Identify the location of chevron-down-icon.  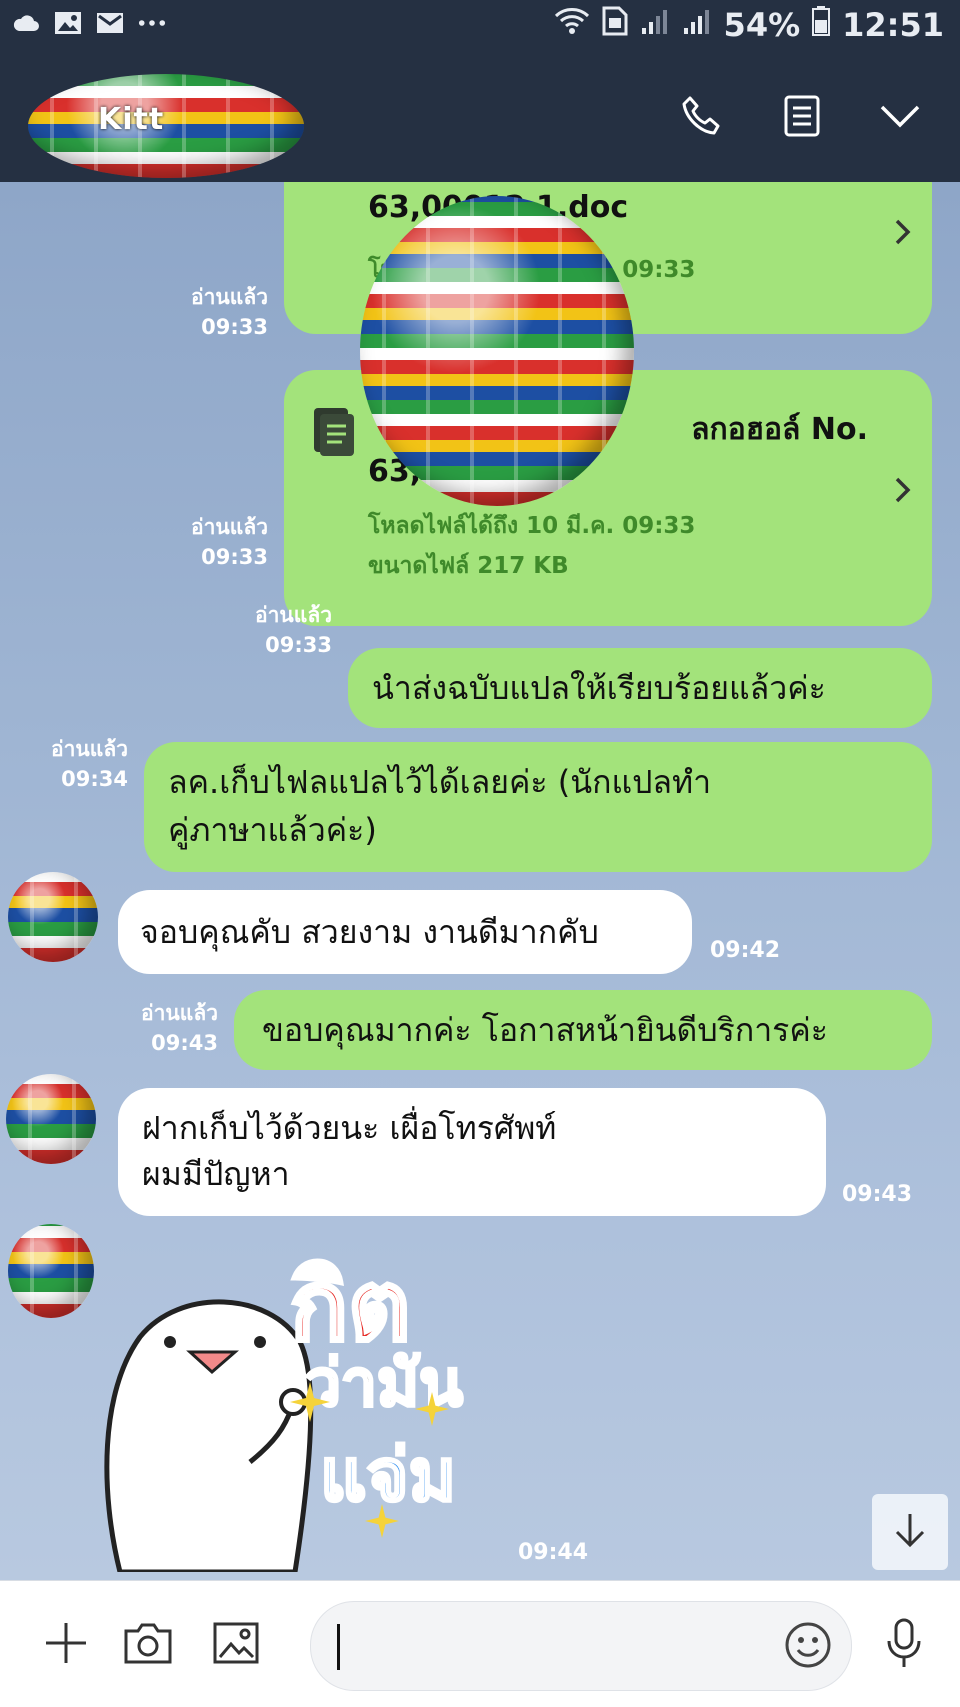
(900, 118).